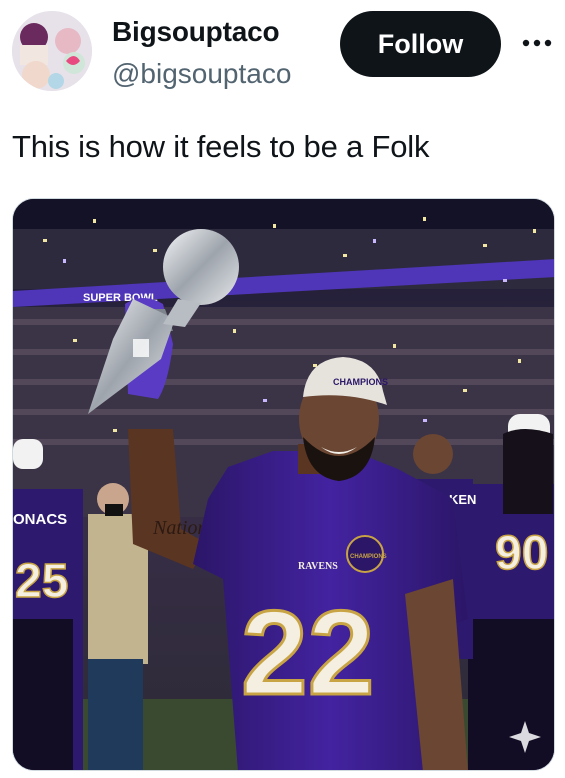 Image resolution: width=565 pixels, height=778 pixels. Describe the element at coordinates (201, 74) in the screenshot. I see `author-handle: @bigsouptaco` at that location.